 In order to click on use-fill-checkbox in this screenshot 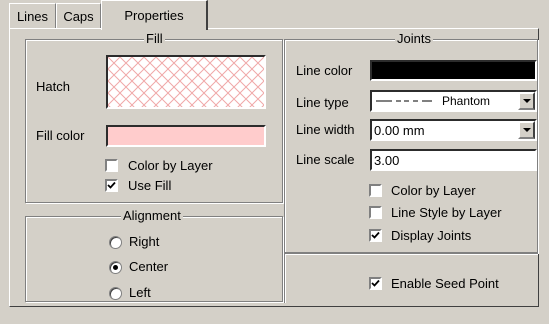, I will do `click(111, 185)`.